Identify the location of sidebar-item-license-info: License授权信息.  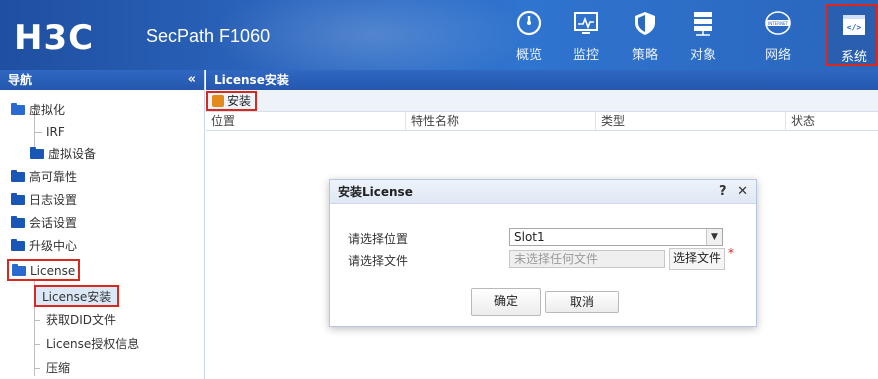
(92, 344).